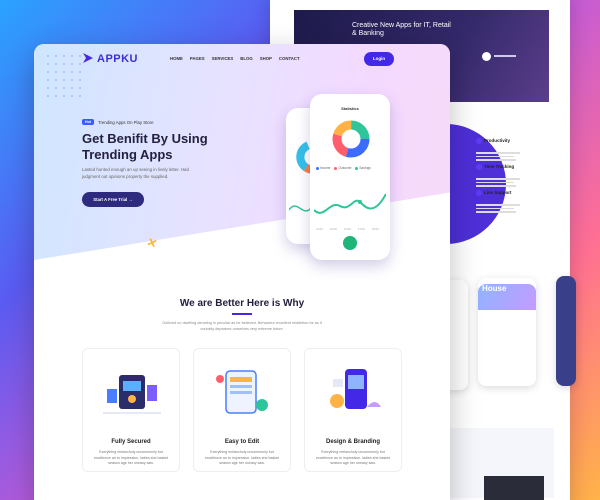 The image size is (600, 500). What do you see at coordinates (117, 59) in the screenshot?
I see `brand-name: APPKU` at bounding box center [117, 59].